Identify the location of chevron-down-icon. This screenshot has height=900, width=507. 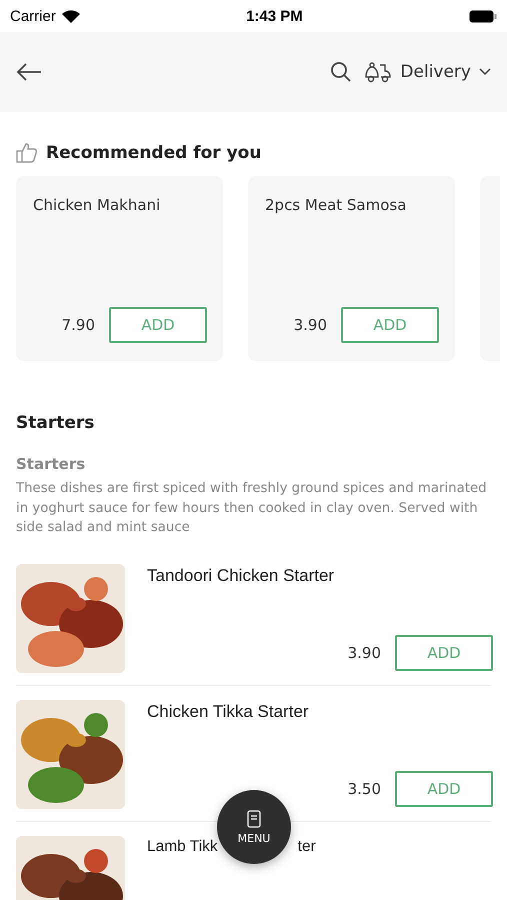
(485, 72).